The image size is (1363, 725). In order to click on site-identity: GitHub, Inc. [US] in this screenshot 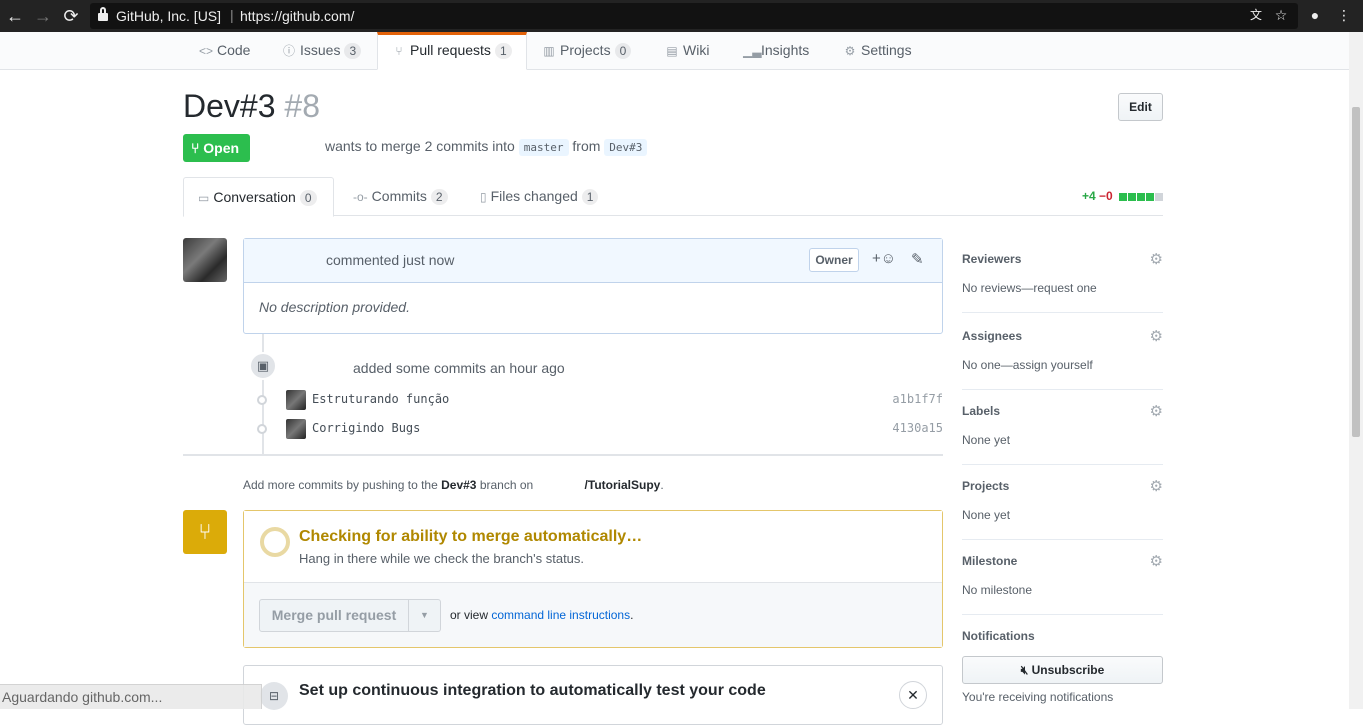, I will do `click(168, 16)`.